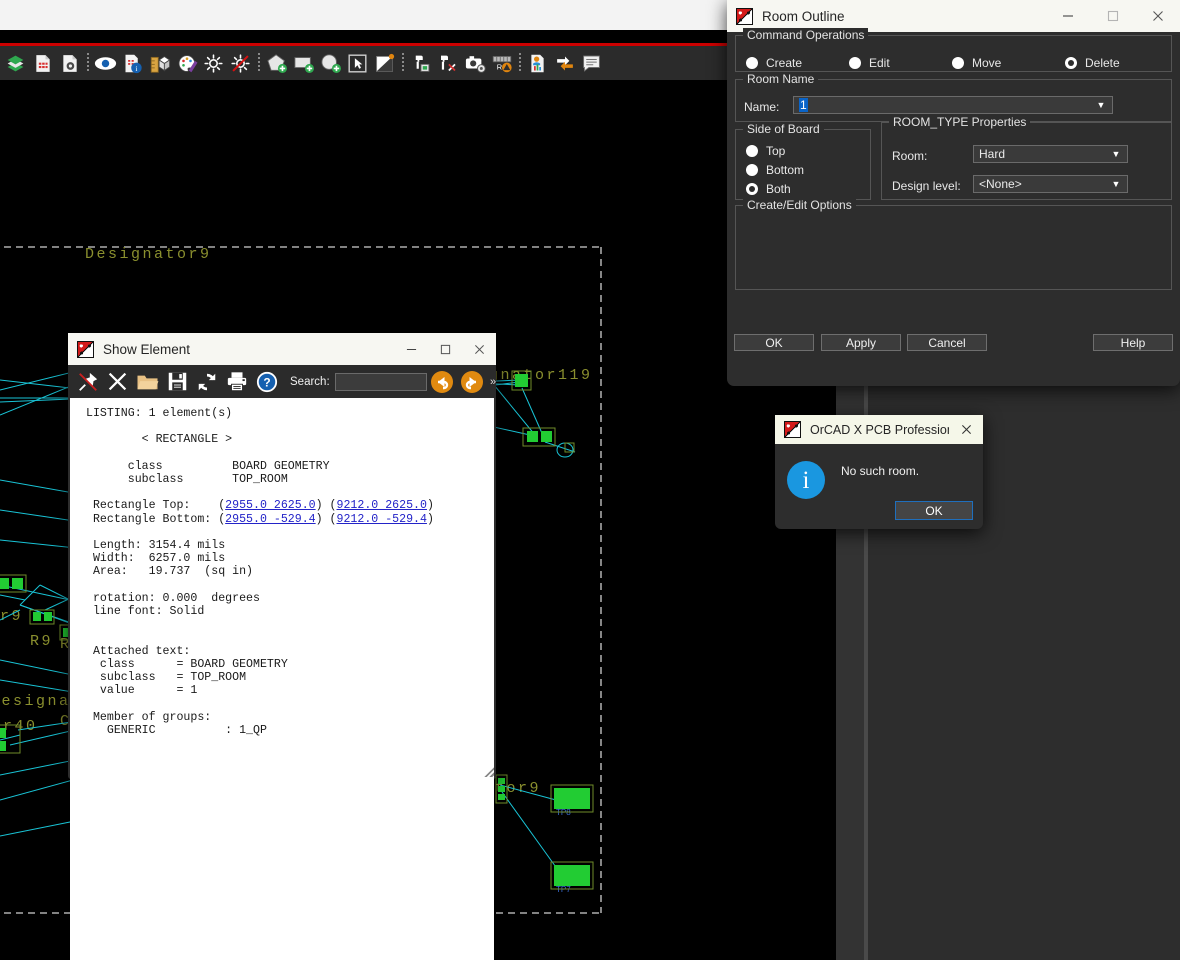  Describe the element at coordinates (778, 189) in the screenshot. I see `radio-both-label: Both` at that location.